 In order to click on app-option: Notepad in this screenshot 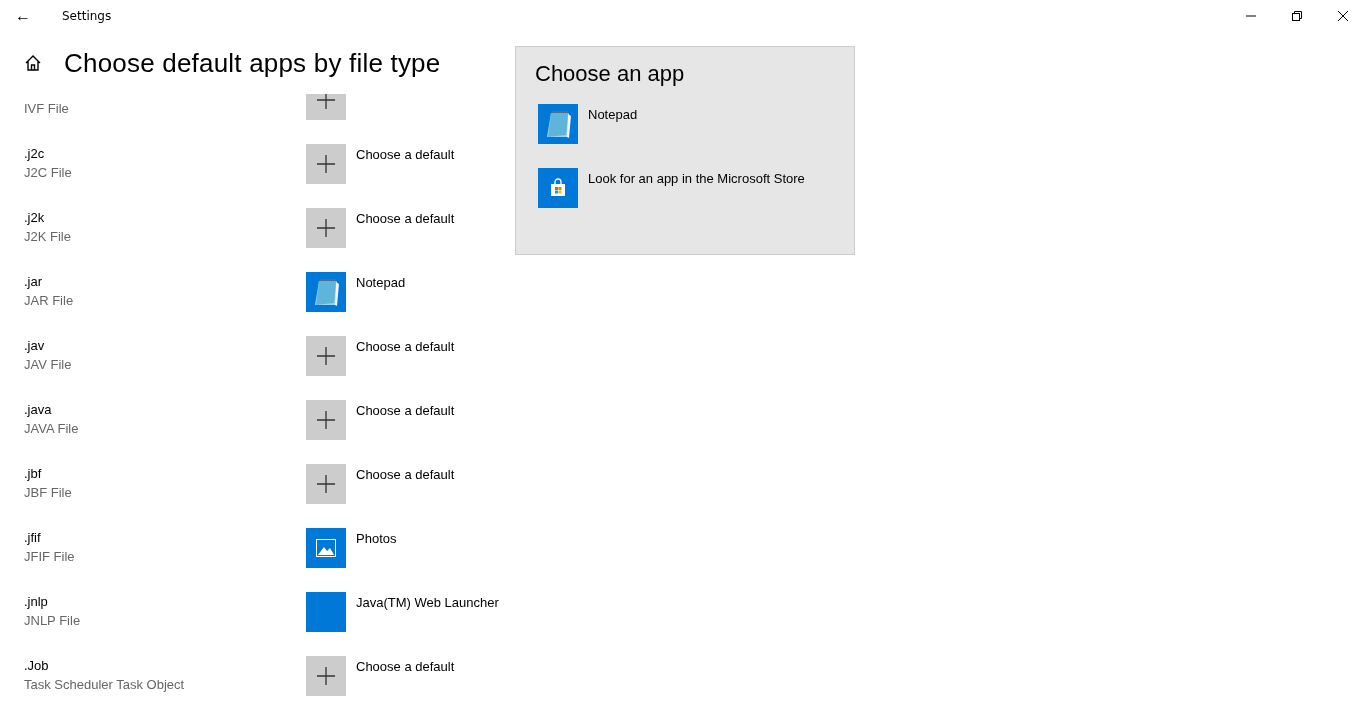, I will do `click(613, 115)`.